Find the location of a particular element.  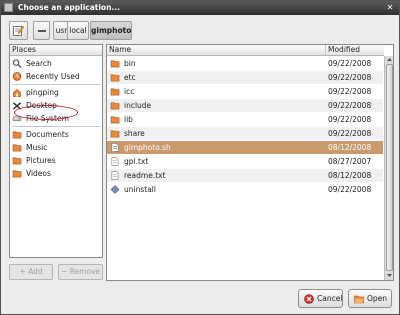

open-button: Open is located at coordinates (370, 298).